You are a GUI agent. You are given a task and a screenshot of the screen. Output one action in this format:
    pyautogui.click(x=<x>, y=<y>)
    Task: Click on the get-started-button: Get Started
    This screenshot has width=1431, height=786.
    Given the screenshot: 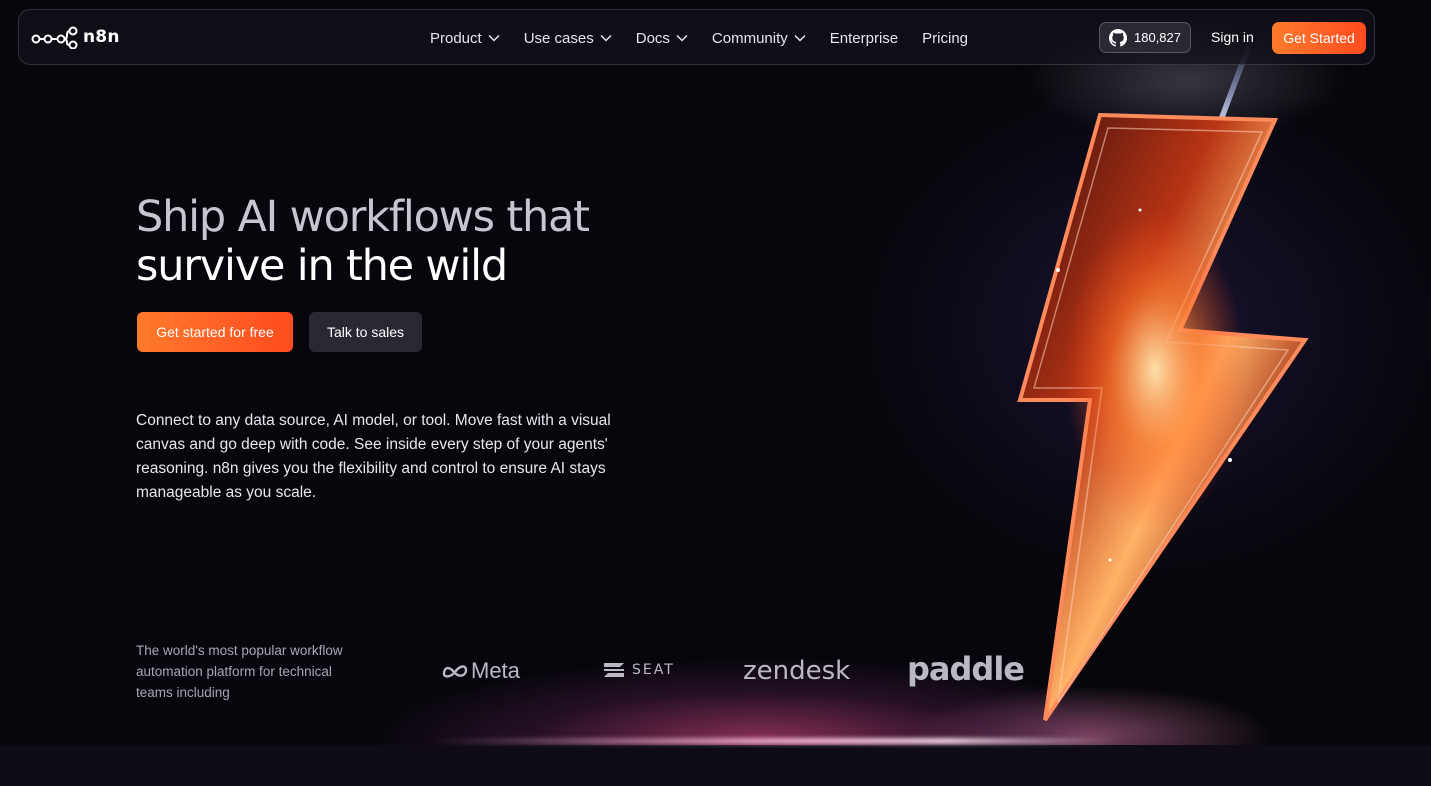 What is the action you would take?
    pyautogui.click(x=1319, y=38)
    